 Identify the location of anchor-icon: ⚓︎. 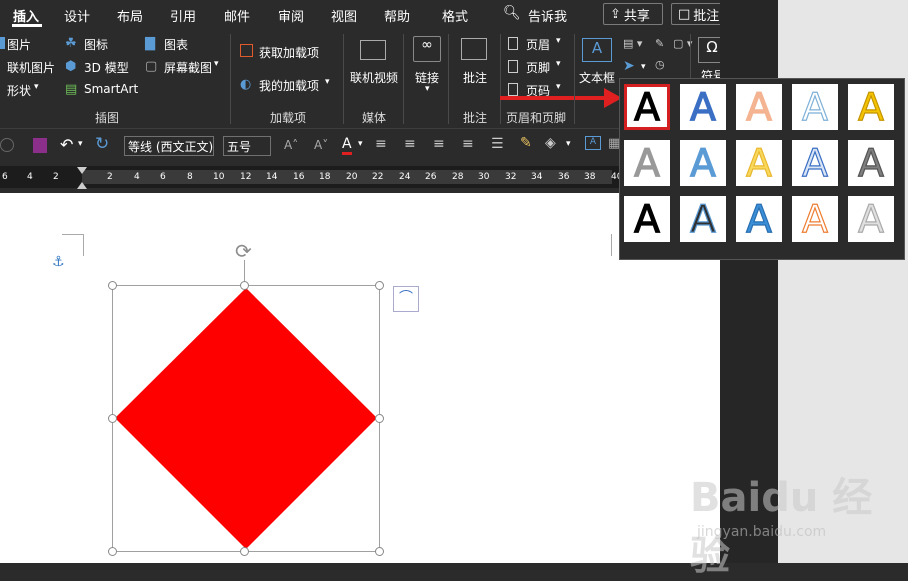
(58, 262).